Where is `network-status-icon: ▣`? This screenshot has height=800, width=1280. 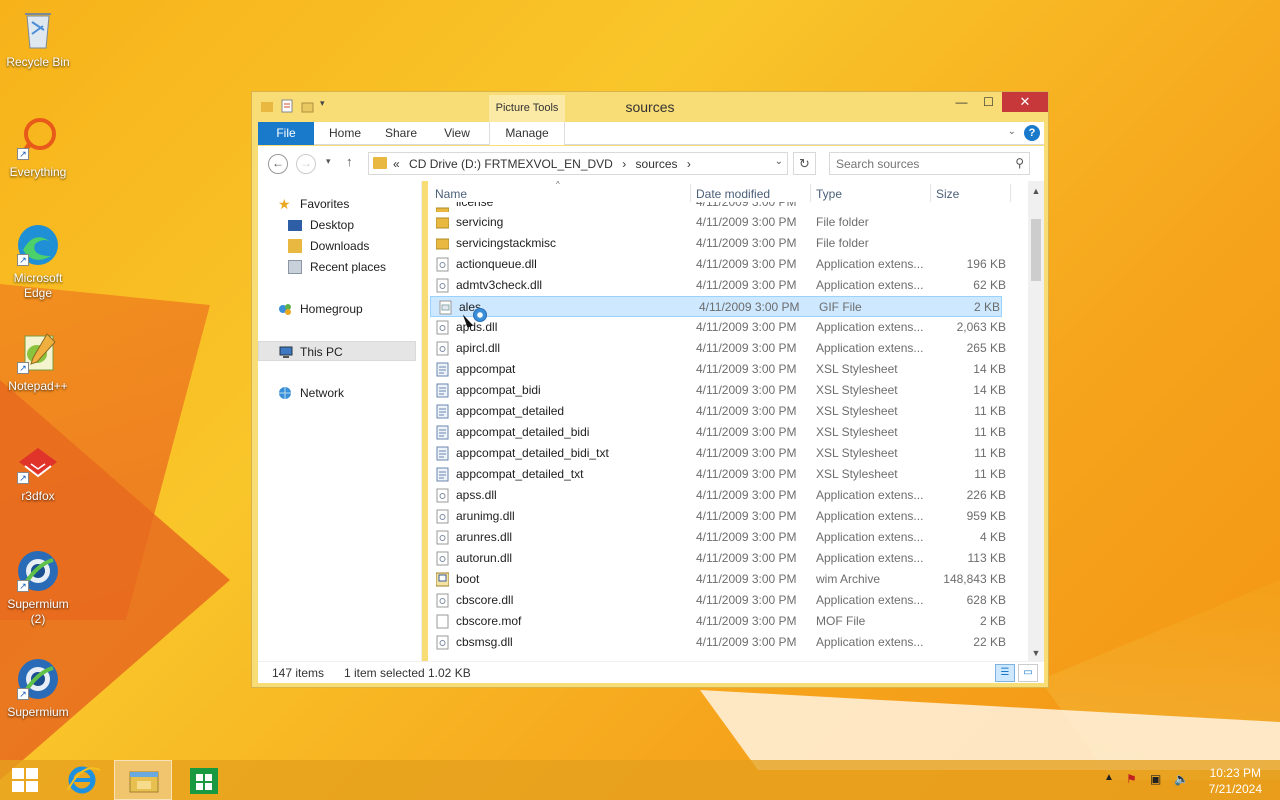
network-status-icon: ▣ is located at coordinates (1155, 779).